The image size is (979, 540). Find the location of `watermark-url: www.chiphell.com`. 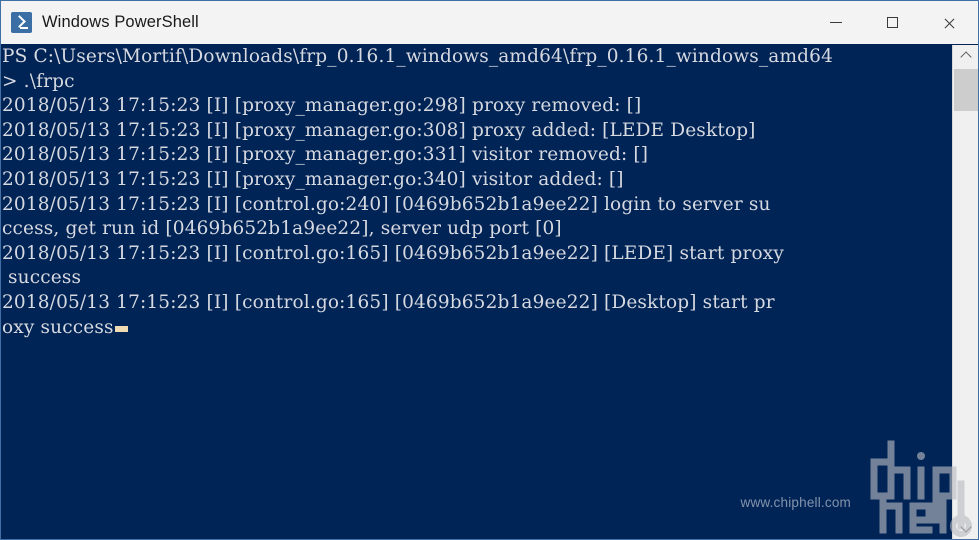

watermark-url: www.chiphell.com is located at coordinates (795, 502).